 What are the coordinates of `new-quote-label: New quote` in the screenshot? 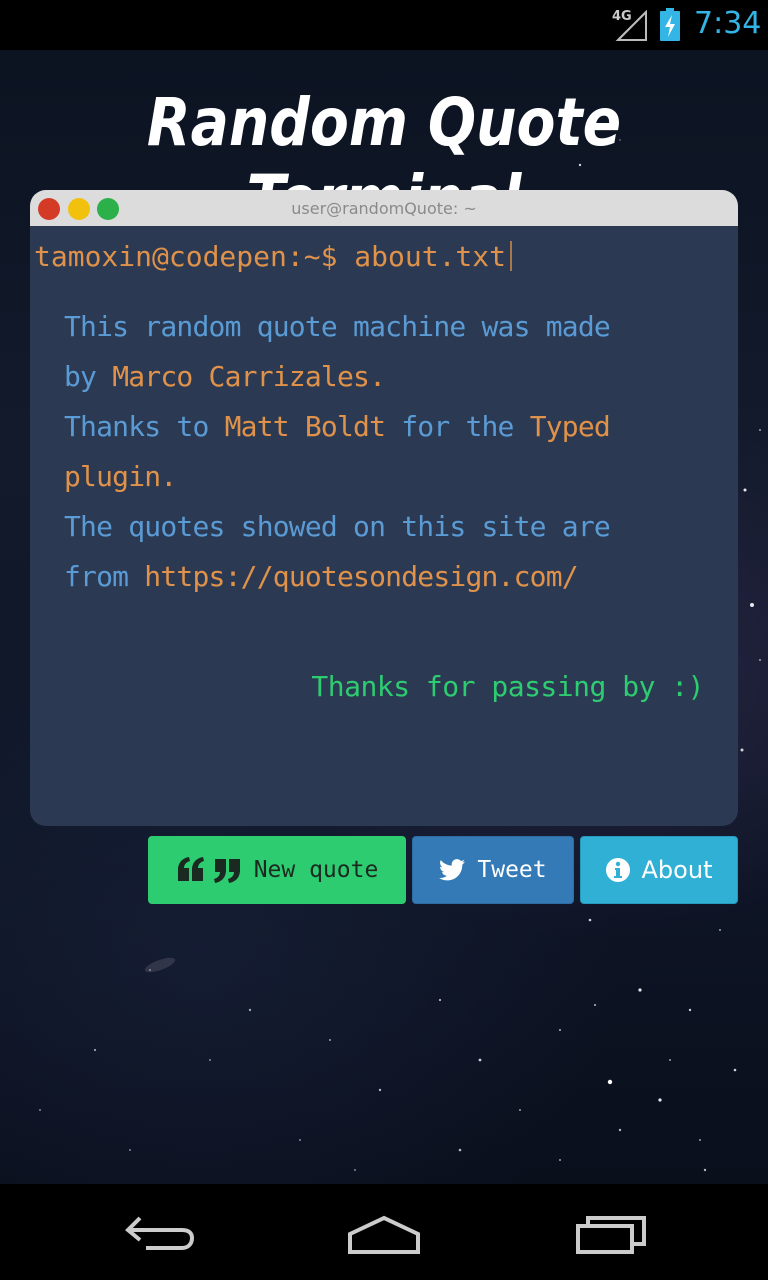 It's located at (316, 870).